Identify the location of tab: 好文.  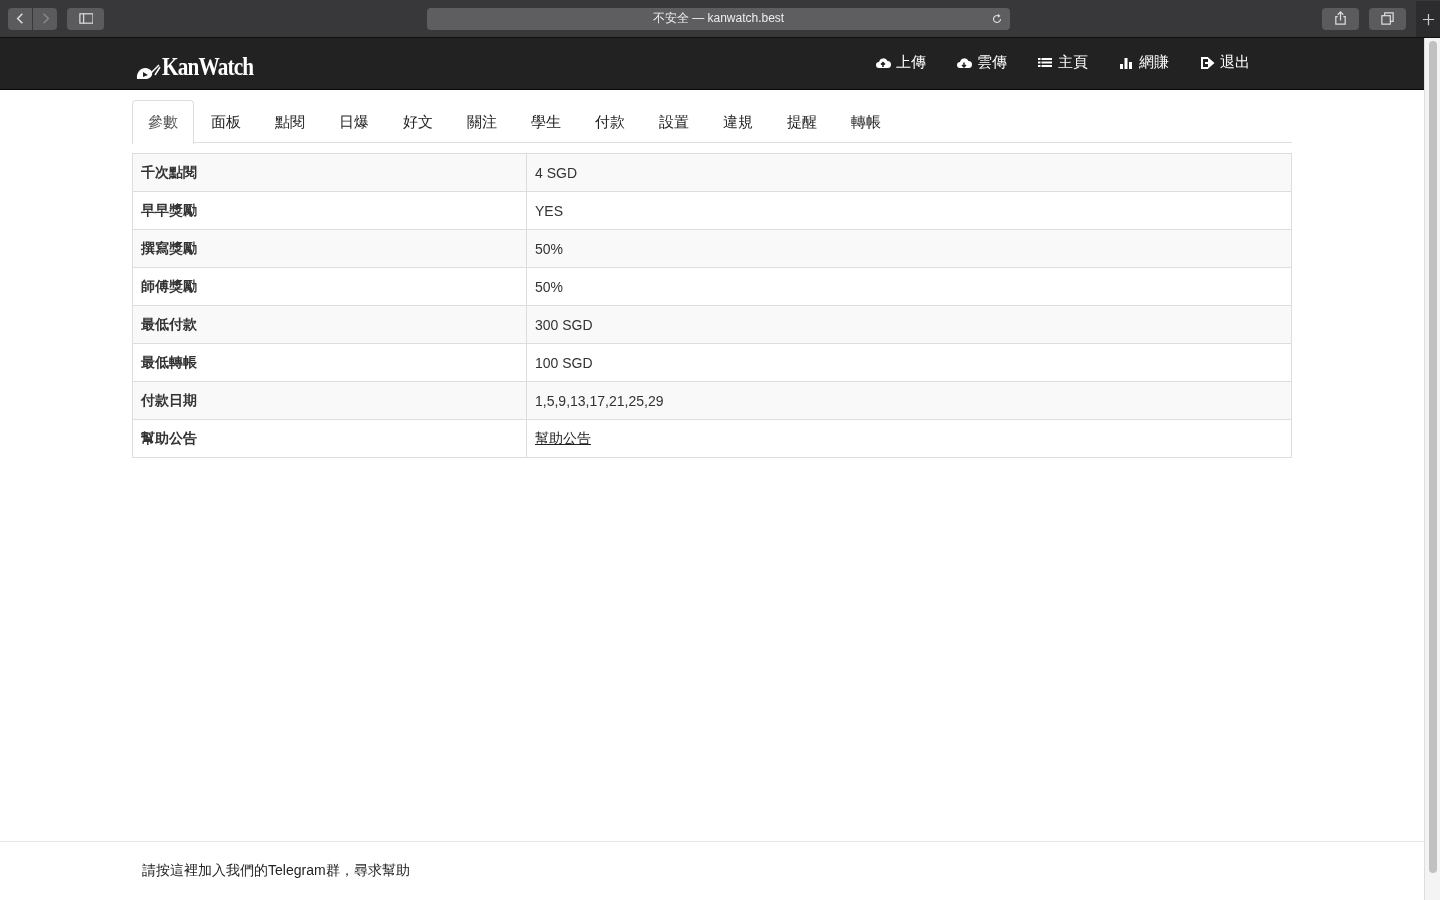
(417, 121).